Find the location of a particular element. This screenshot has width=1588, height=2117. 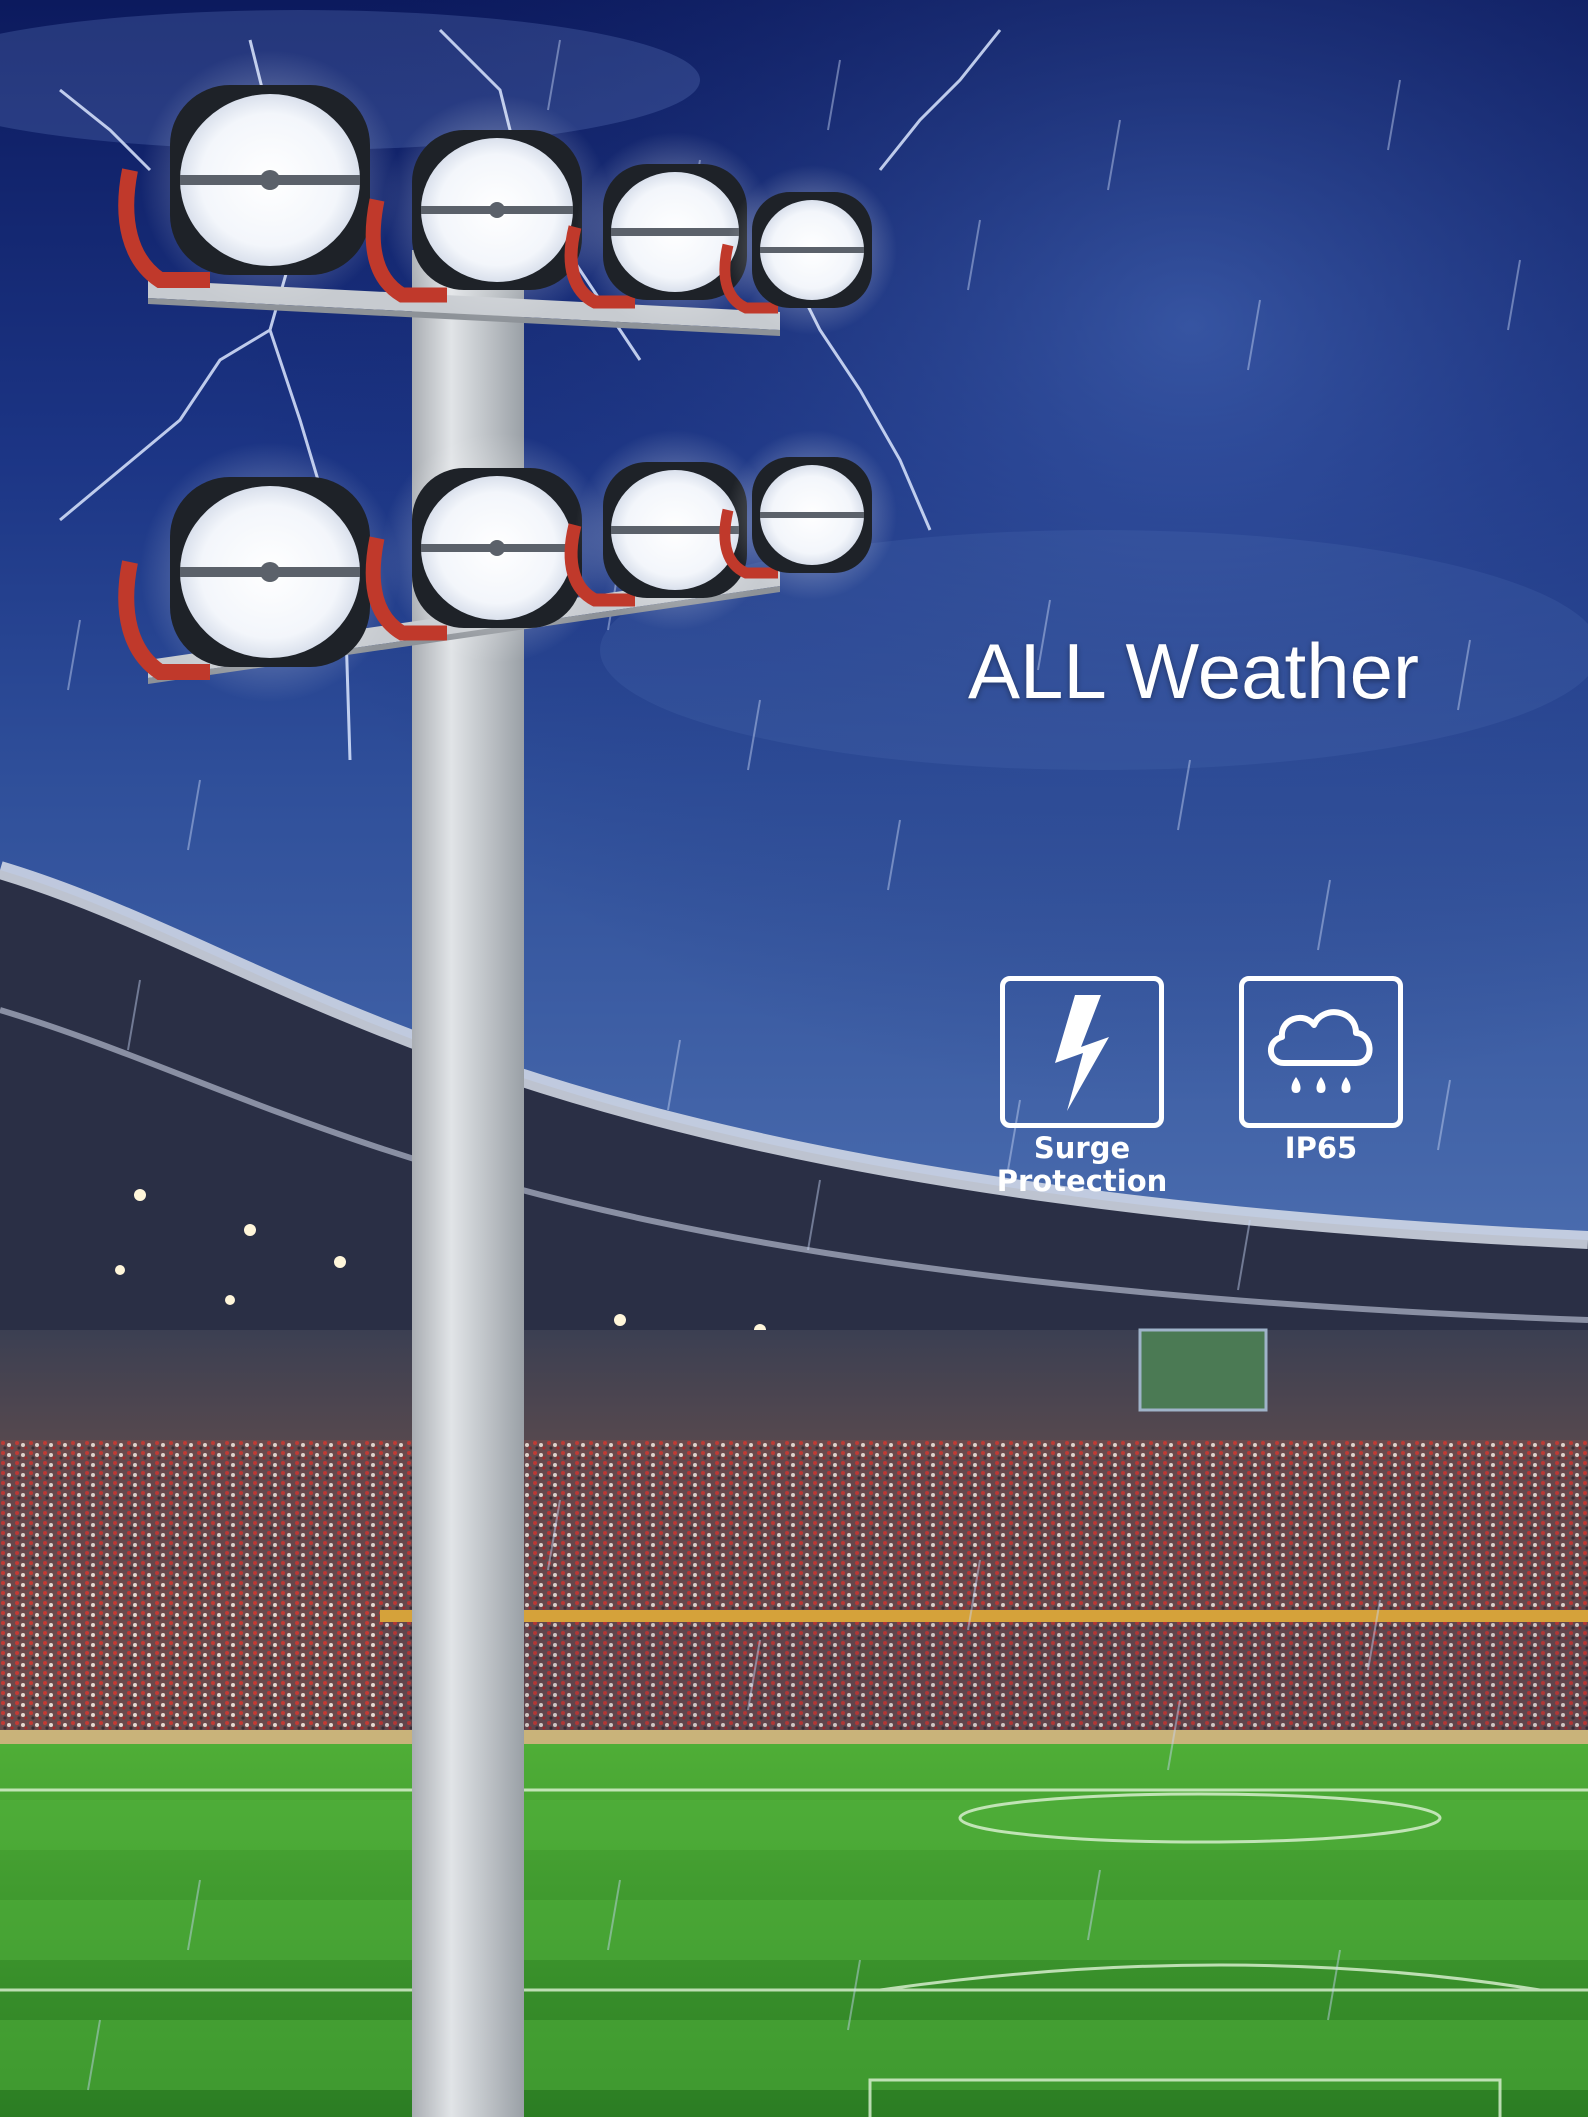

rain-cloud-icon is located at coordinates (1320, 1051).